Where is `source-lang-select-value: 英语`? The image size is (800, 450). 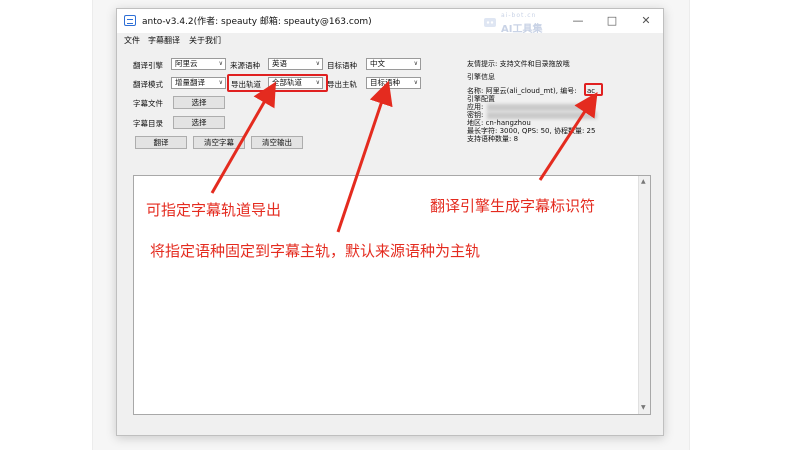 source-lang-select-value: 英语 is located at coordinates (279, 63).